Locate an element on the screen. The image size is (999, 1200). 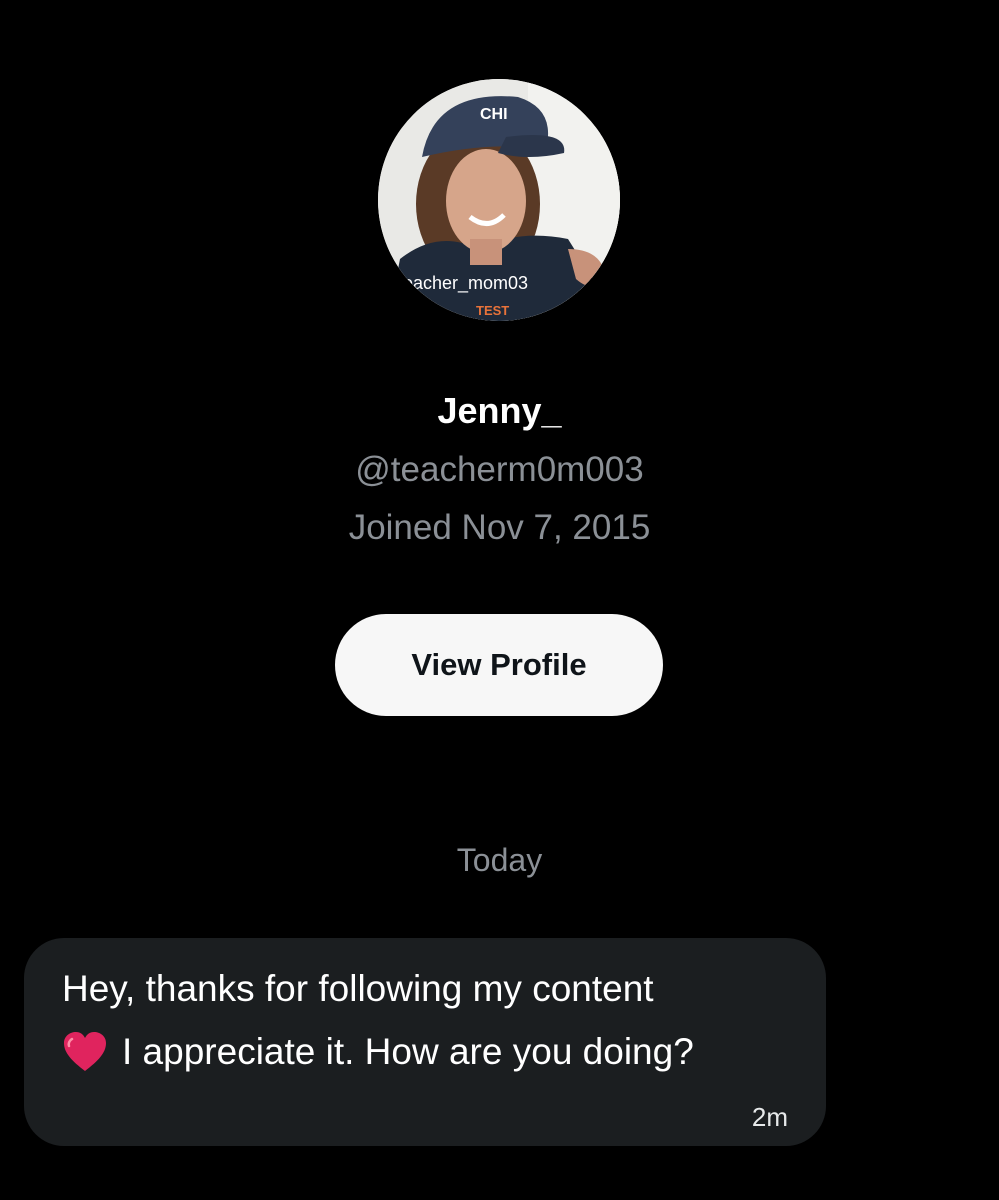
profile-handle: @teacherm0m003 is located at coordinates (499, 469).